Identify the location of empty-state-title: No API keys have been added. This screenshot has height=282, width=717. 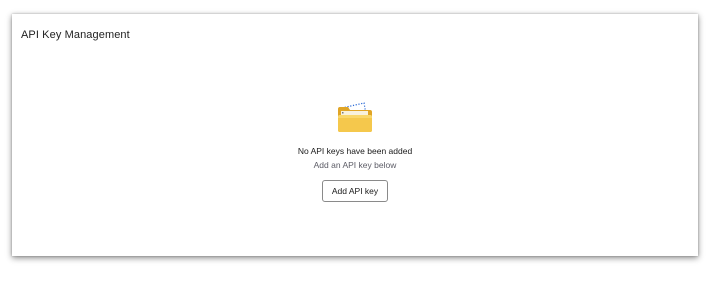
(355, 151).